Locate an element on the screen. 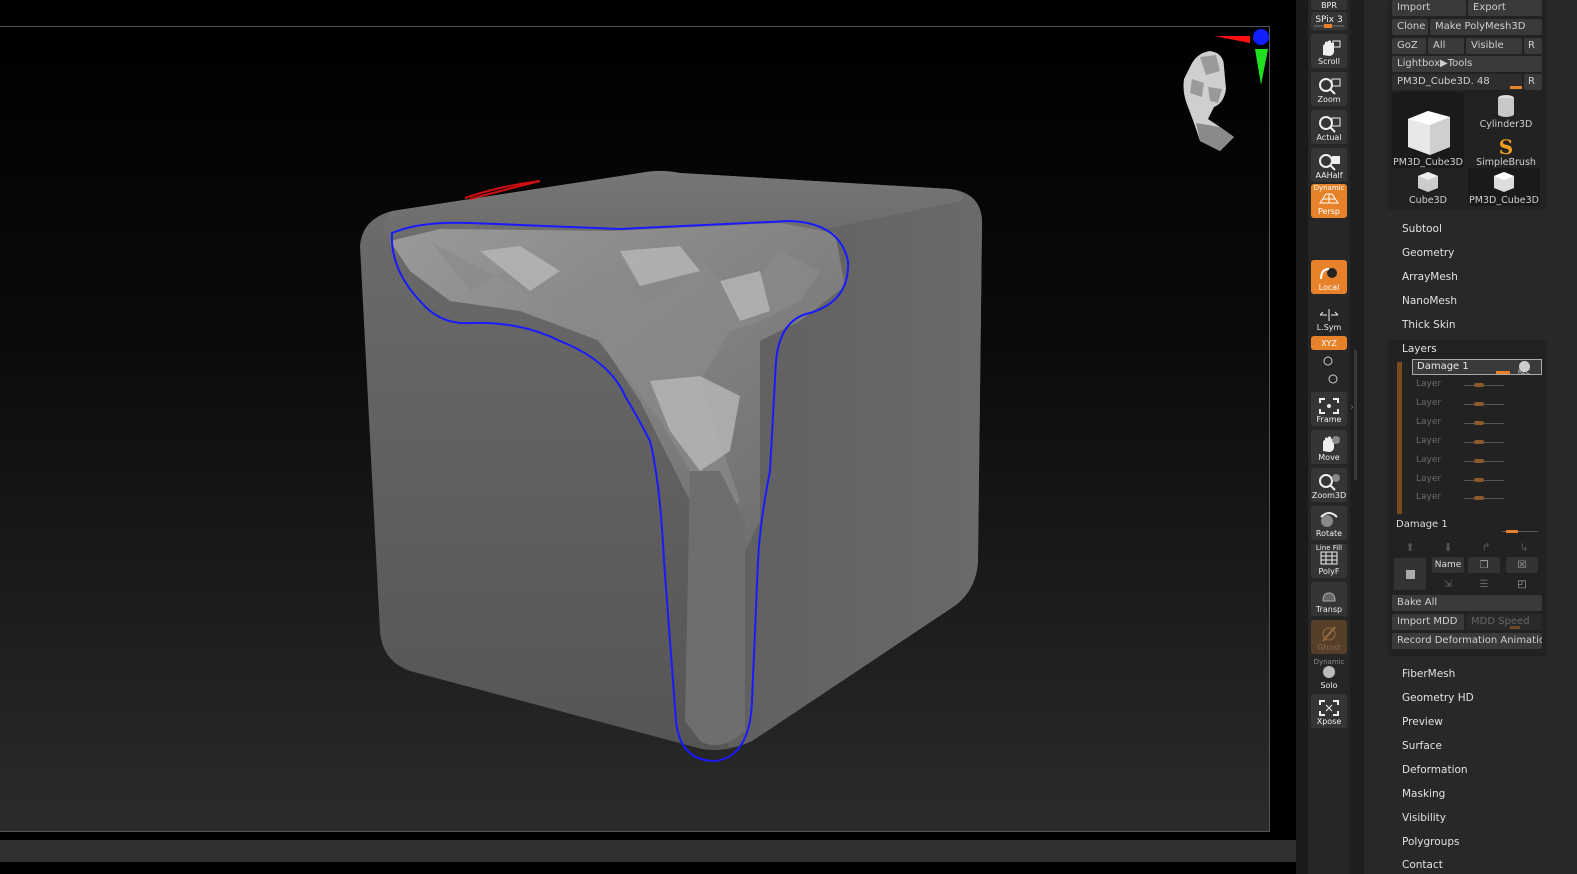 Image resolution: width=1577 pixels, height=874 pixels. lightbox-tools-button: Lightbox▶Tools is located at coordinates (1467, 64).